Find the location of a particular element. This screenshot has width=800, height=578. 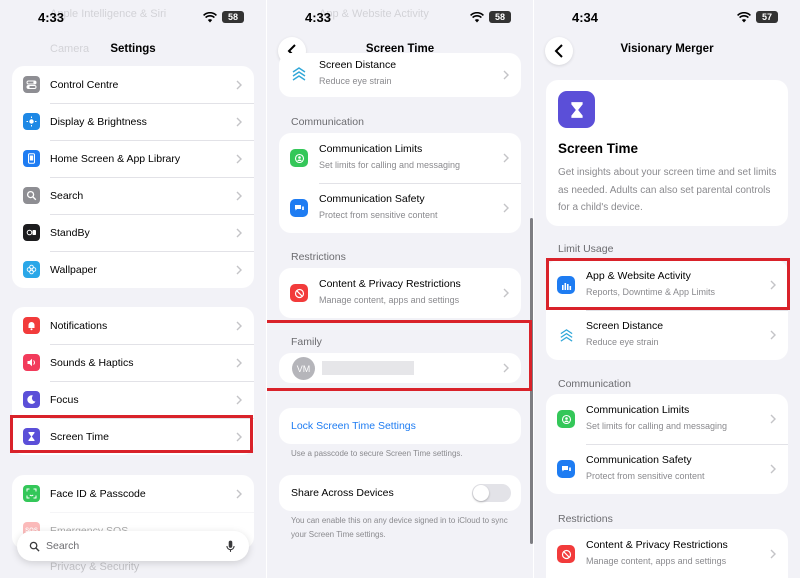

row-title: Screen Distance is located at coordinates (625, 326).